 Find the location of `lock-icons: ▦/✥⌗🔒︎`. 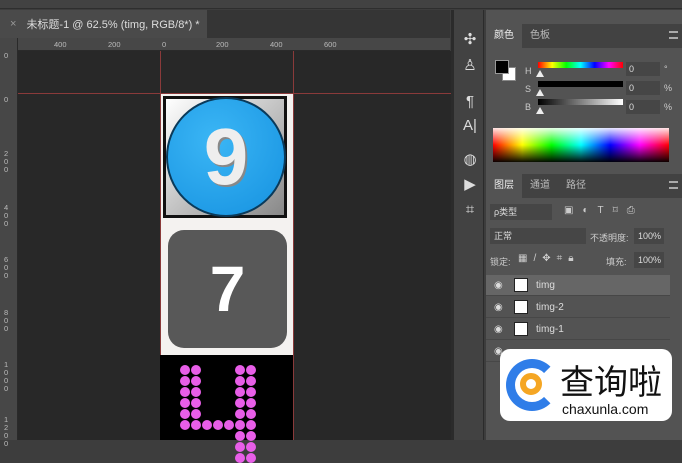

lock-icons: ▦/✥⌗🔒︎ is located at coordinates (549, 258).